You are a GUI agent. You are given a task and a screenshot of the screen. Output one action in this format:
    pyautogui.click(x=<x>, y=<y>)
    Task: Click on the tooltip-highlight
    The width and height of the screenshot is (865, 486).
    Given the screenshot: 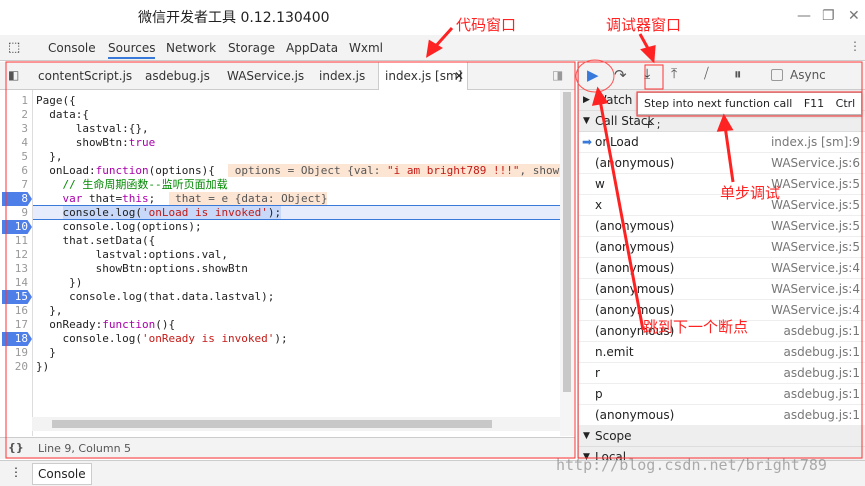 What is the action you would take?
    pyautogui.click(x=749, y=104)
    